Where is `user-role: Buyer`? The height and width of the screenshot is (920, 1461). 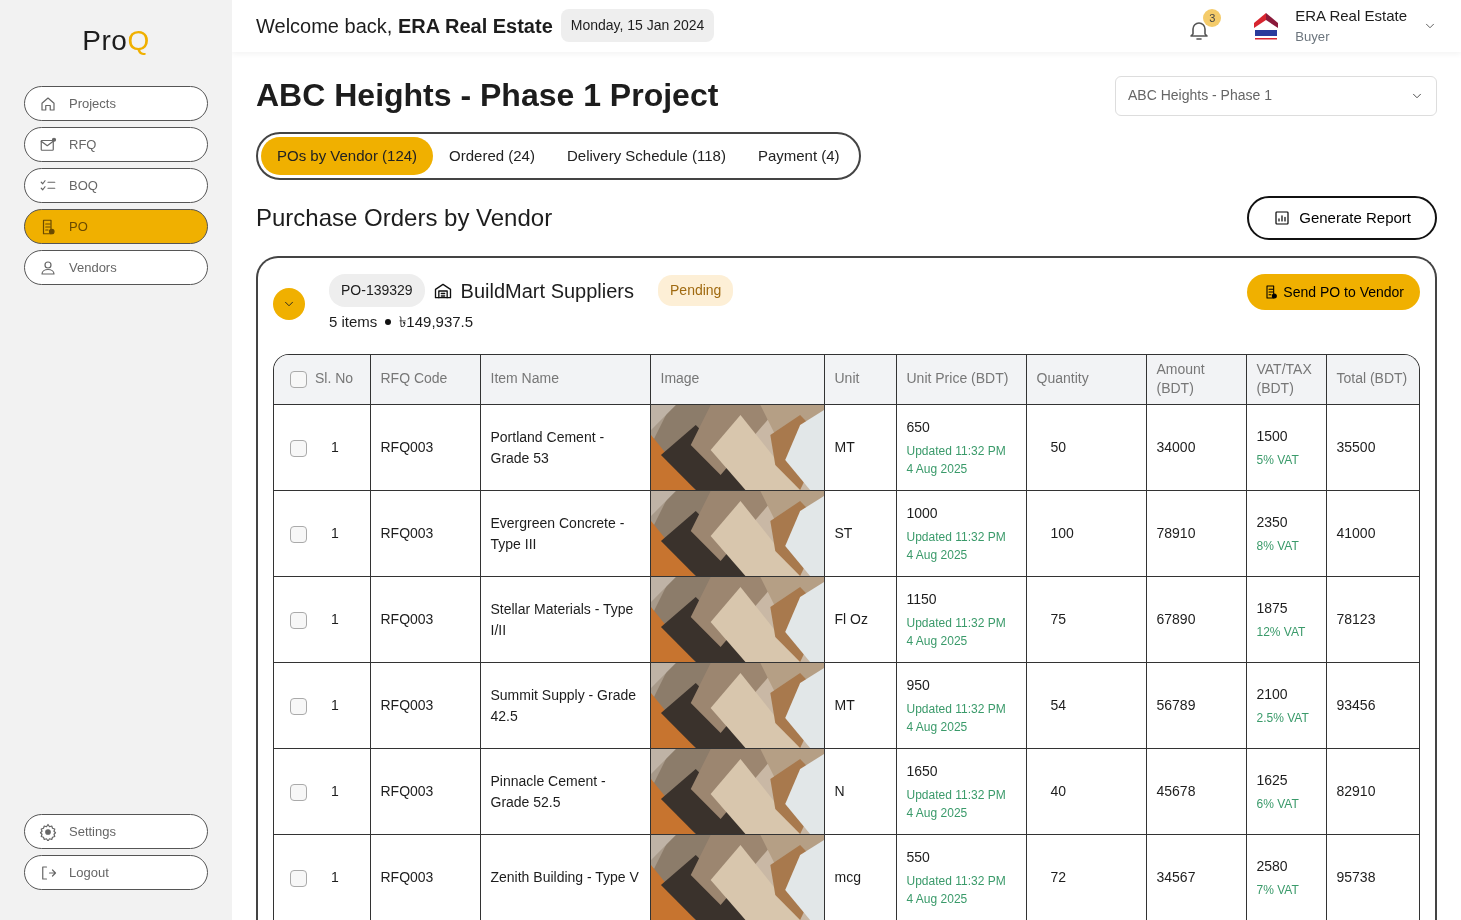 user-role: Buyer is located at coordinates (1313, 37).